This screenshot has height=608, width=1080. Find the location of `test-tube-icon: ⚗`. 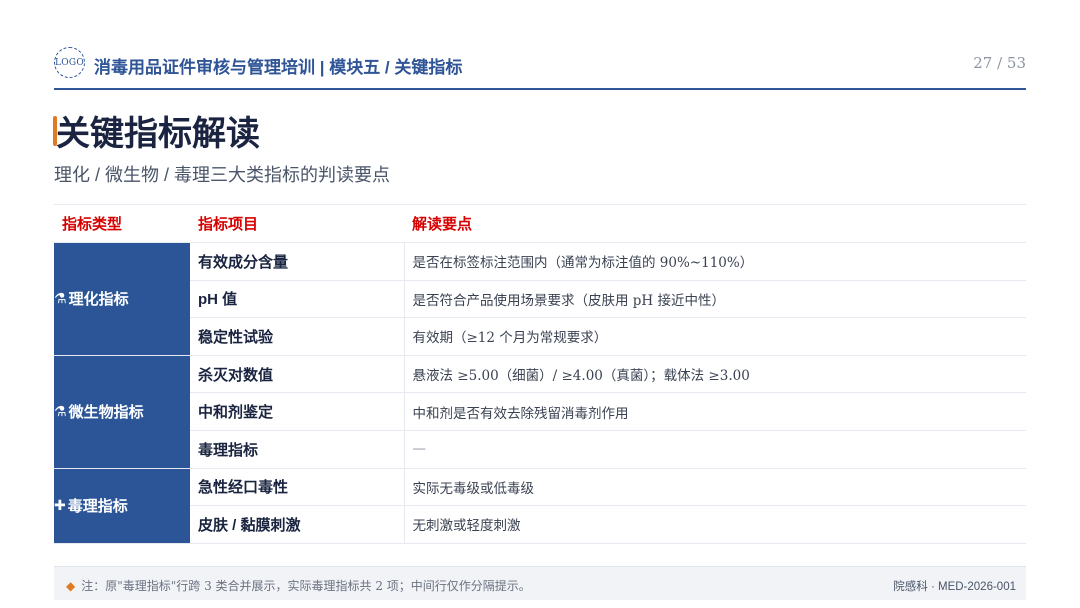

test-tube-icon: ⚗ is located at coordinates (60, 298).